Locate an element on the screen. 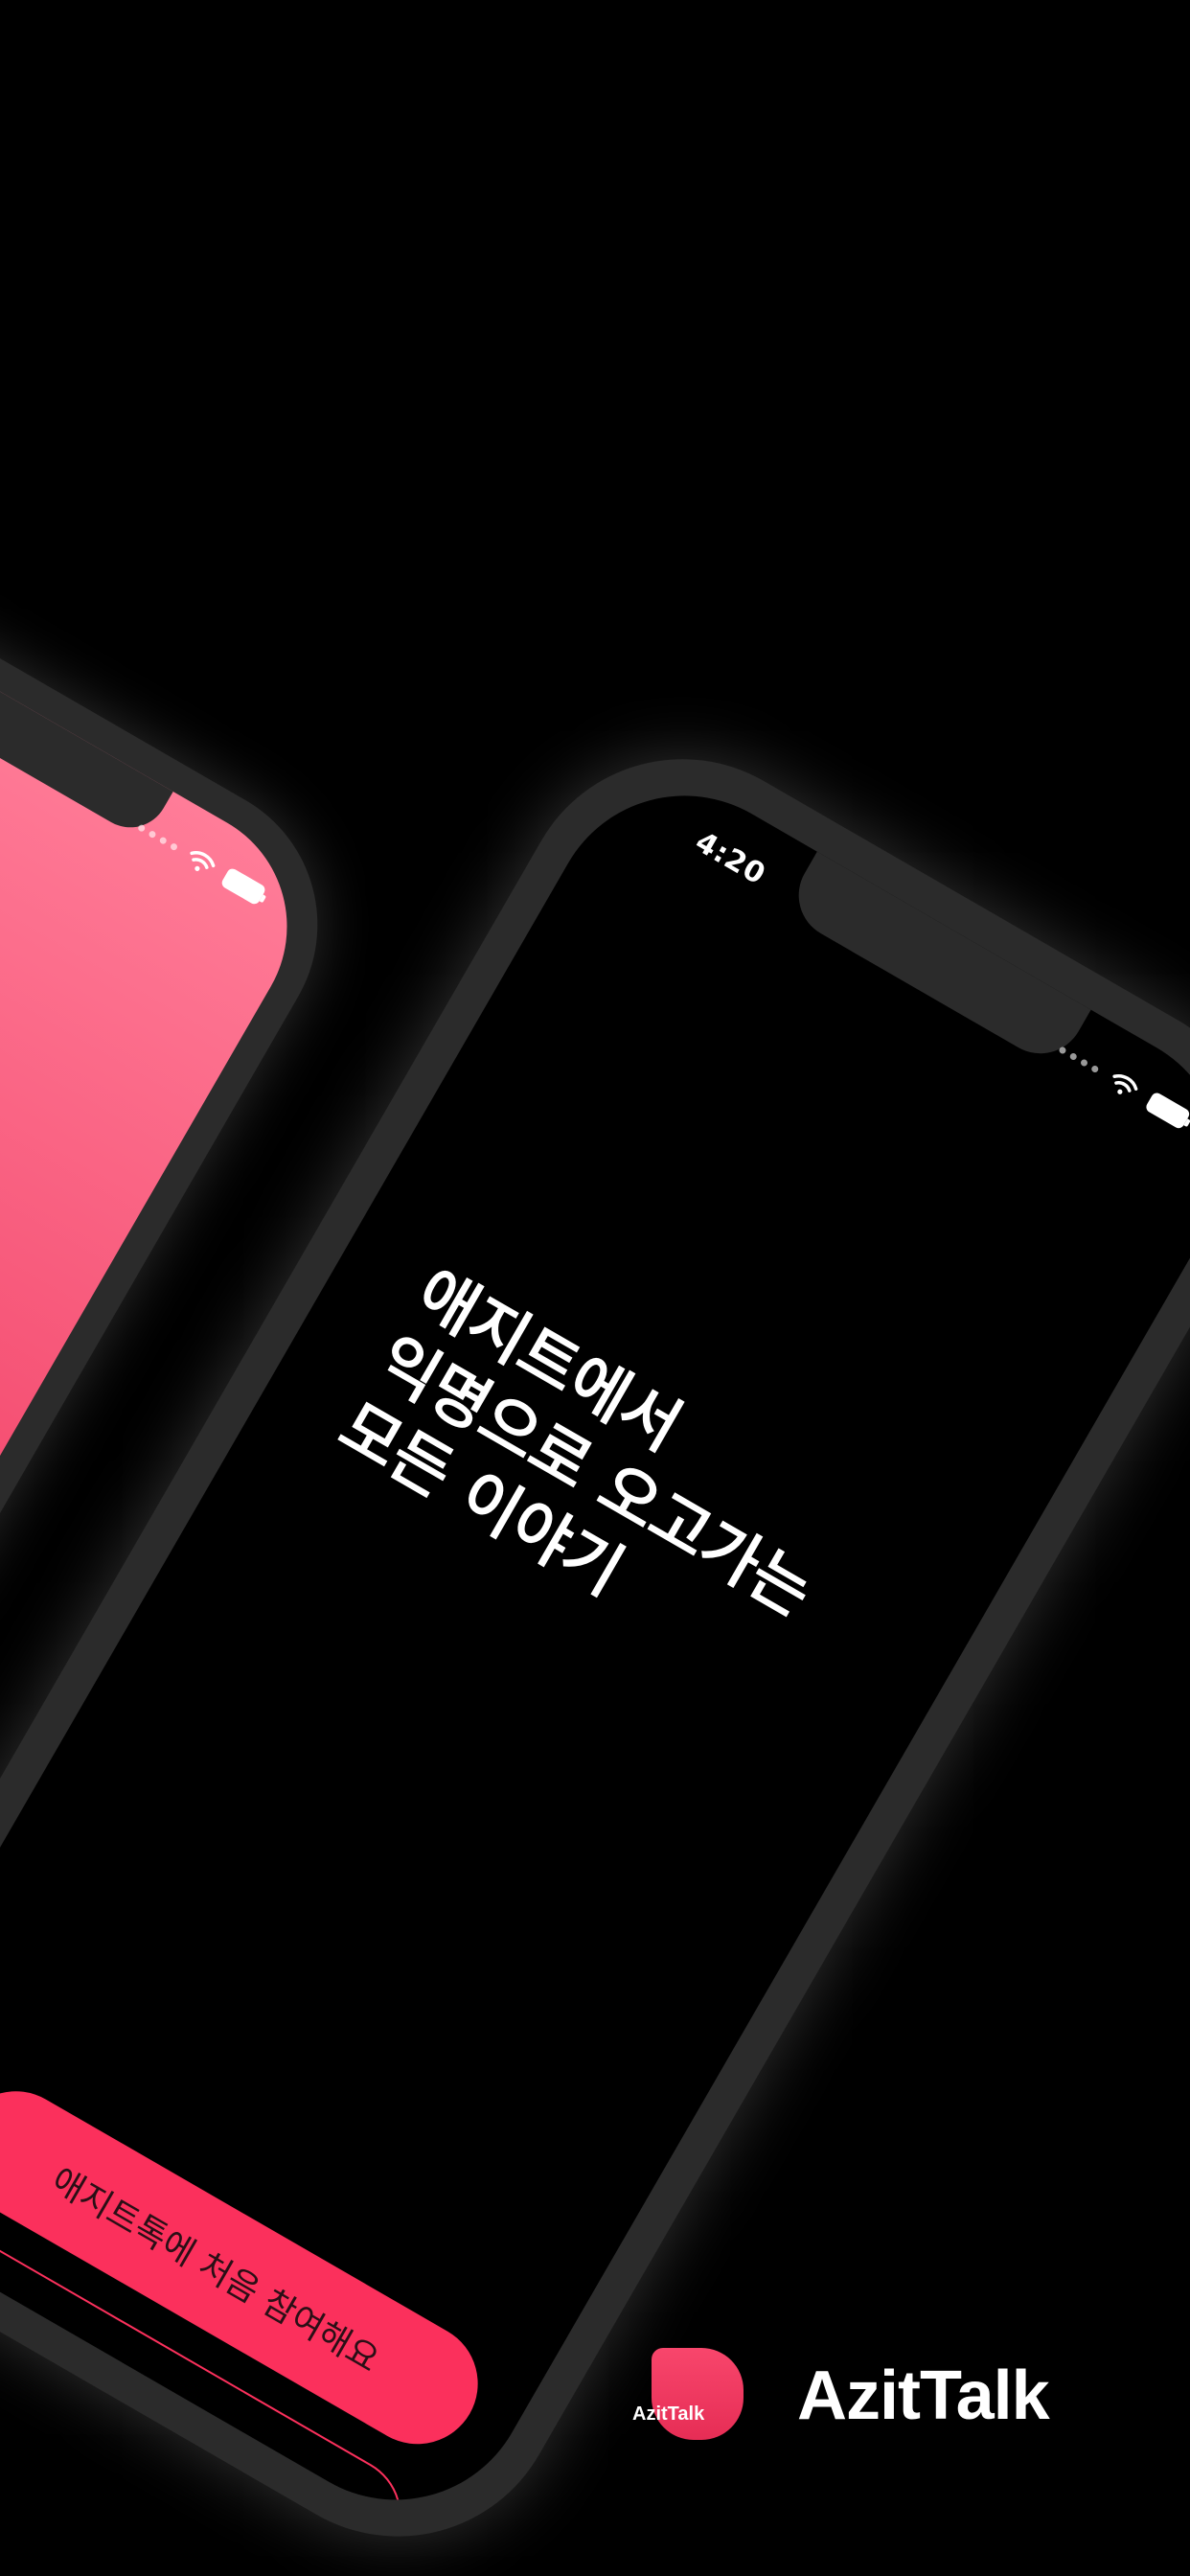  status-time: 4:20 is located at coordinates (731, 858).